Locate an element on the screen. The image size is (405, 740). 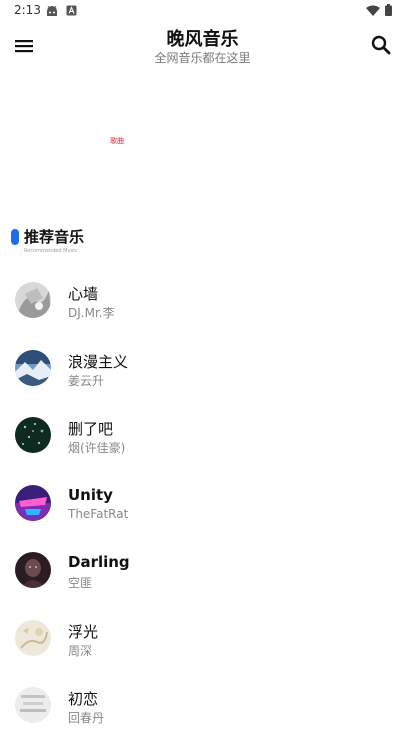
section-subtitle: Recommended Music is located at coordinates (51, 251).